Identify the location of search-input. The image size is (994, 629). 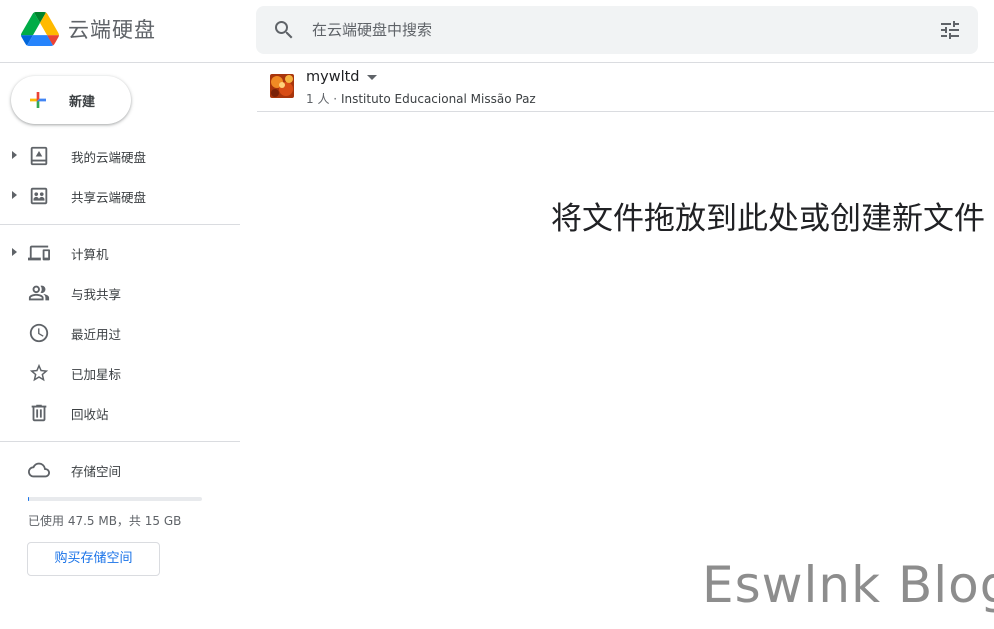
(612, 30).